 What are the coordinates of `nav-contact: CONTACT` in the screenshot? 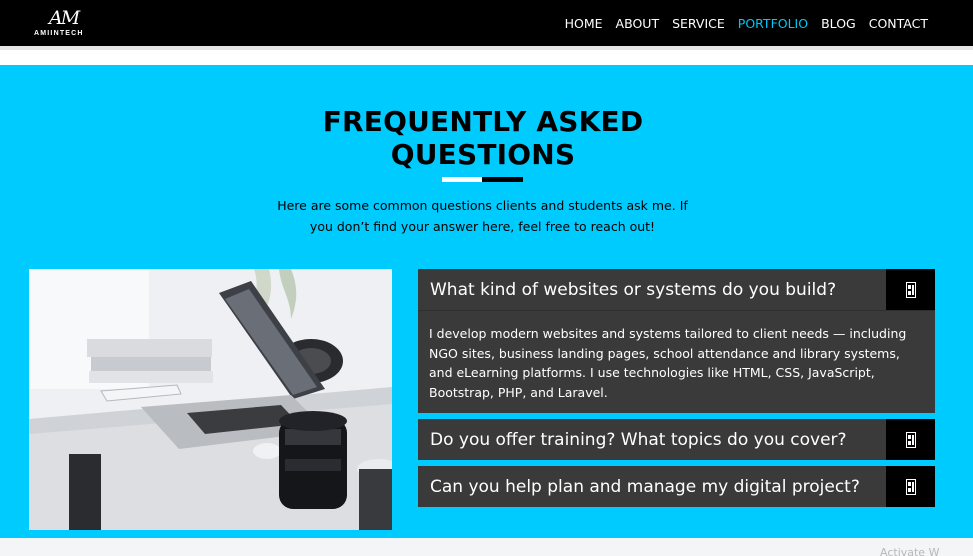 It's located at (898, 23).